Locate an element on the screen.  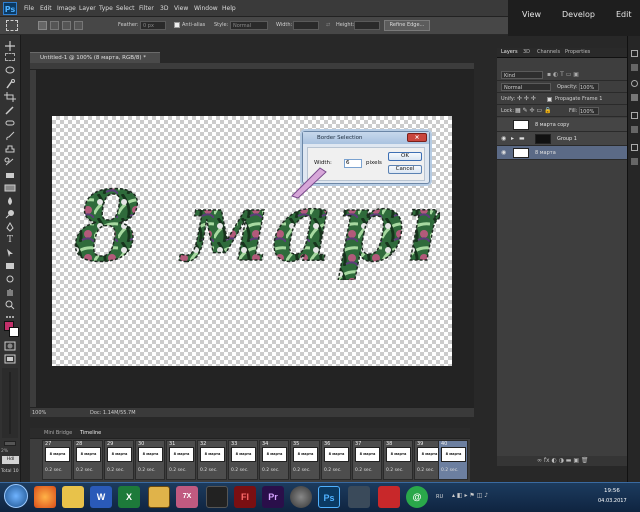
width-field: 6 is located at coordinates (353, 163).